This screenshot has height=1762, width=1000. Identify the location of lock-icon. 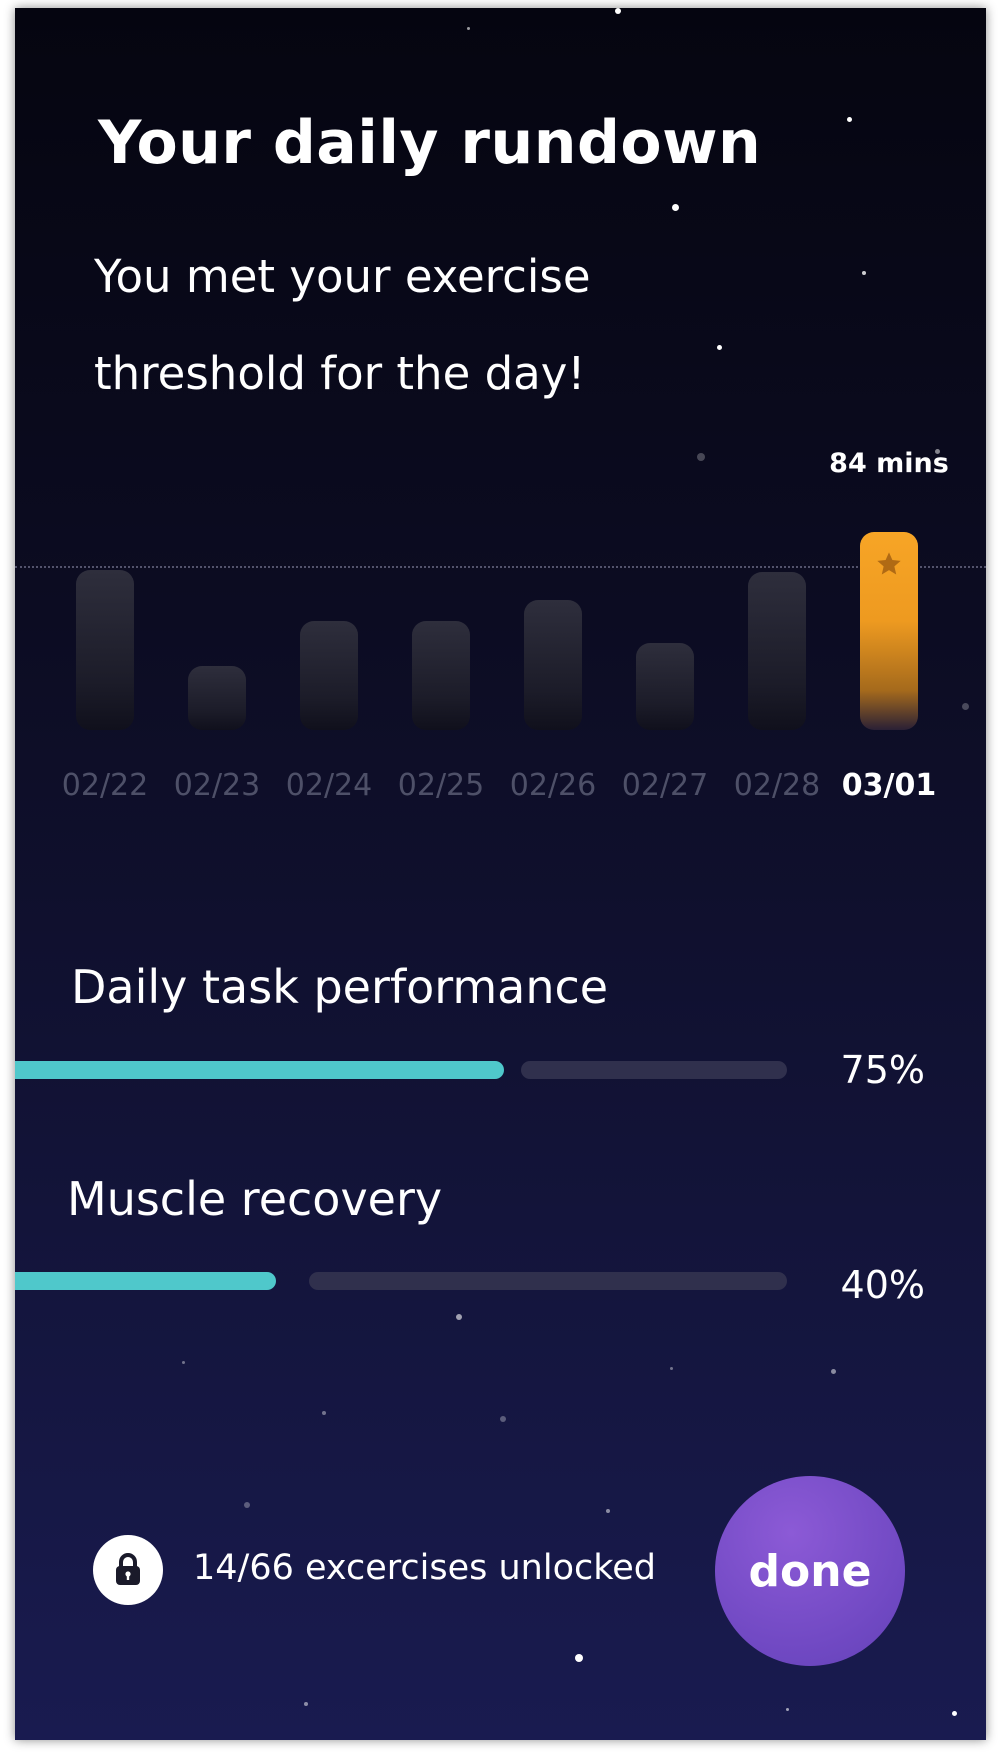
(128, 1570).